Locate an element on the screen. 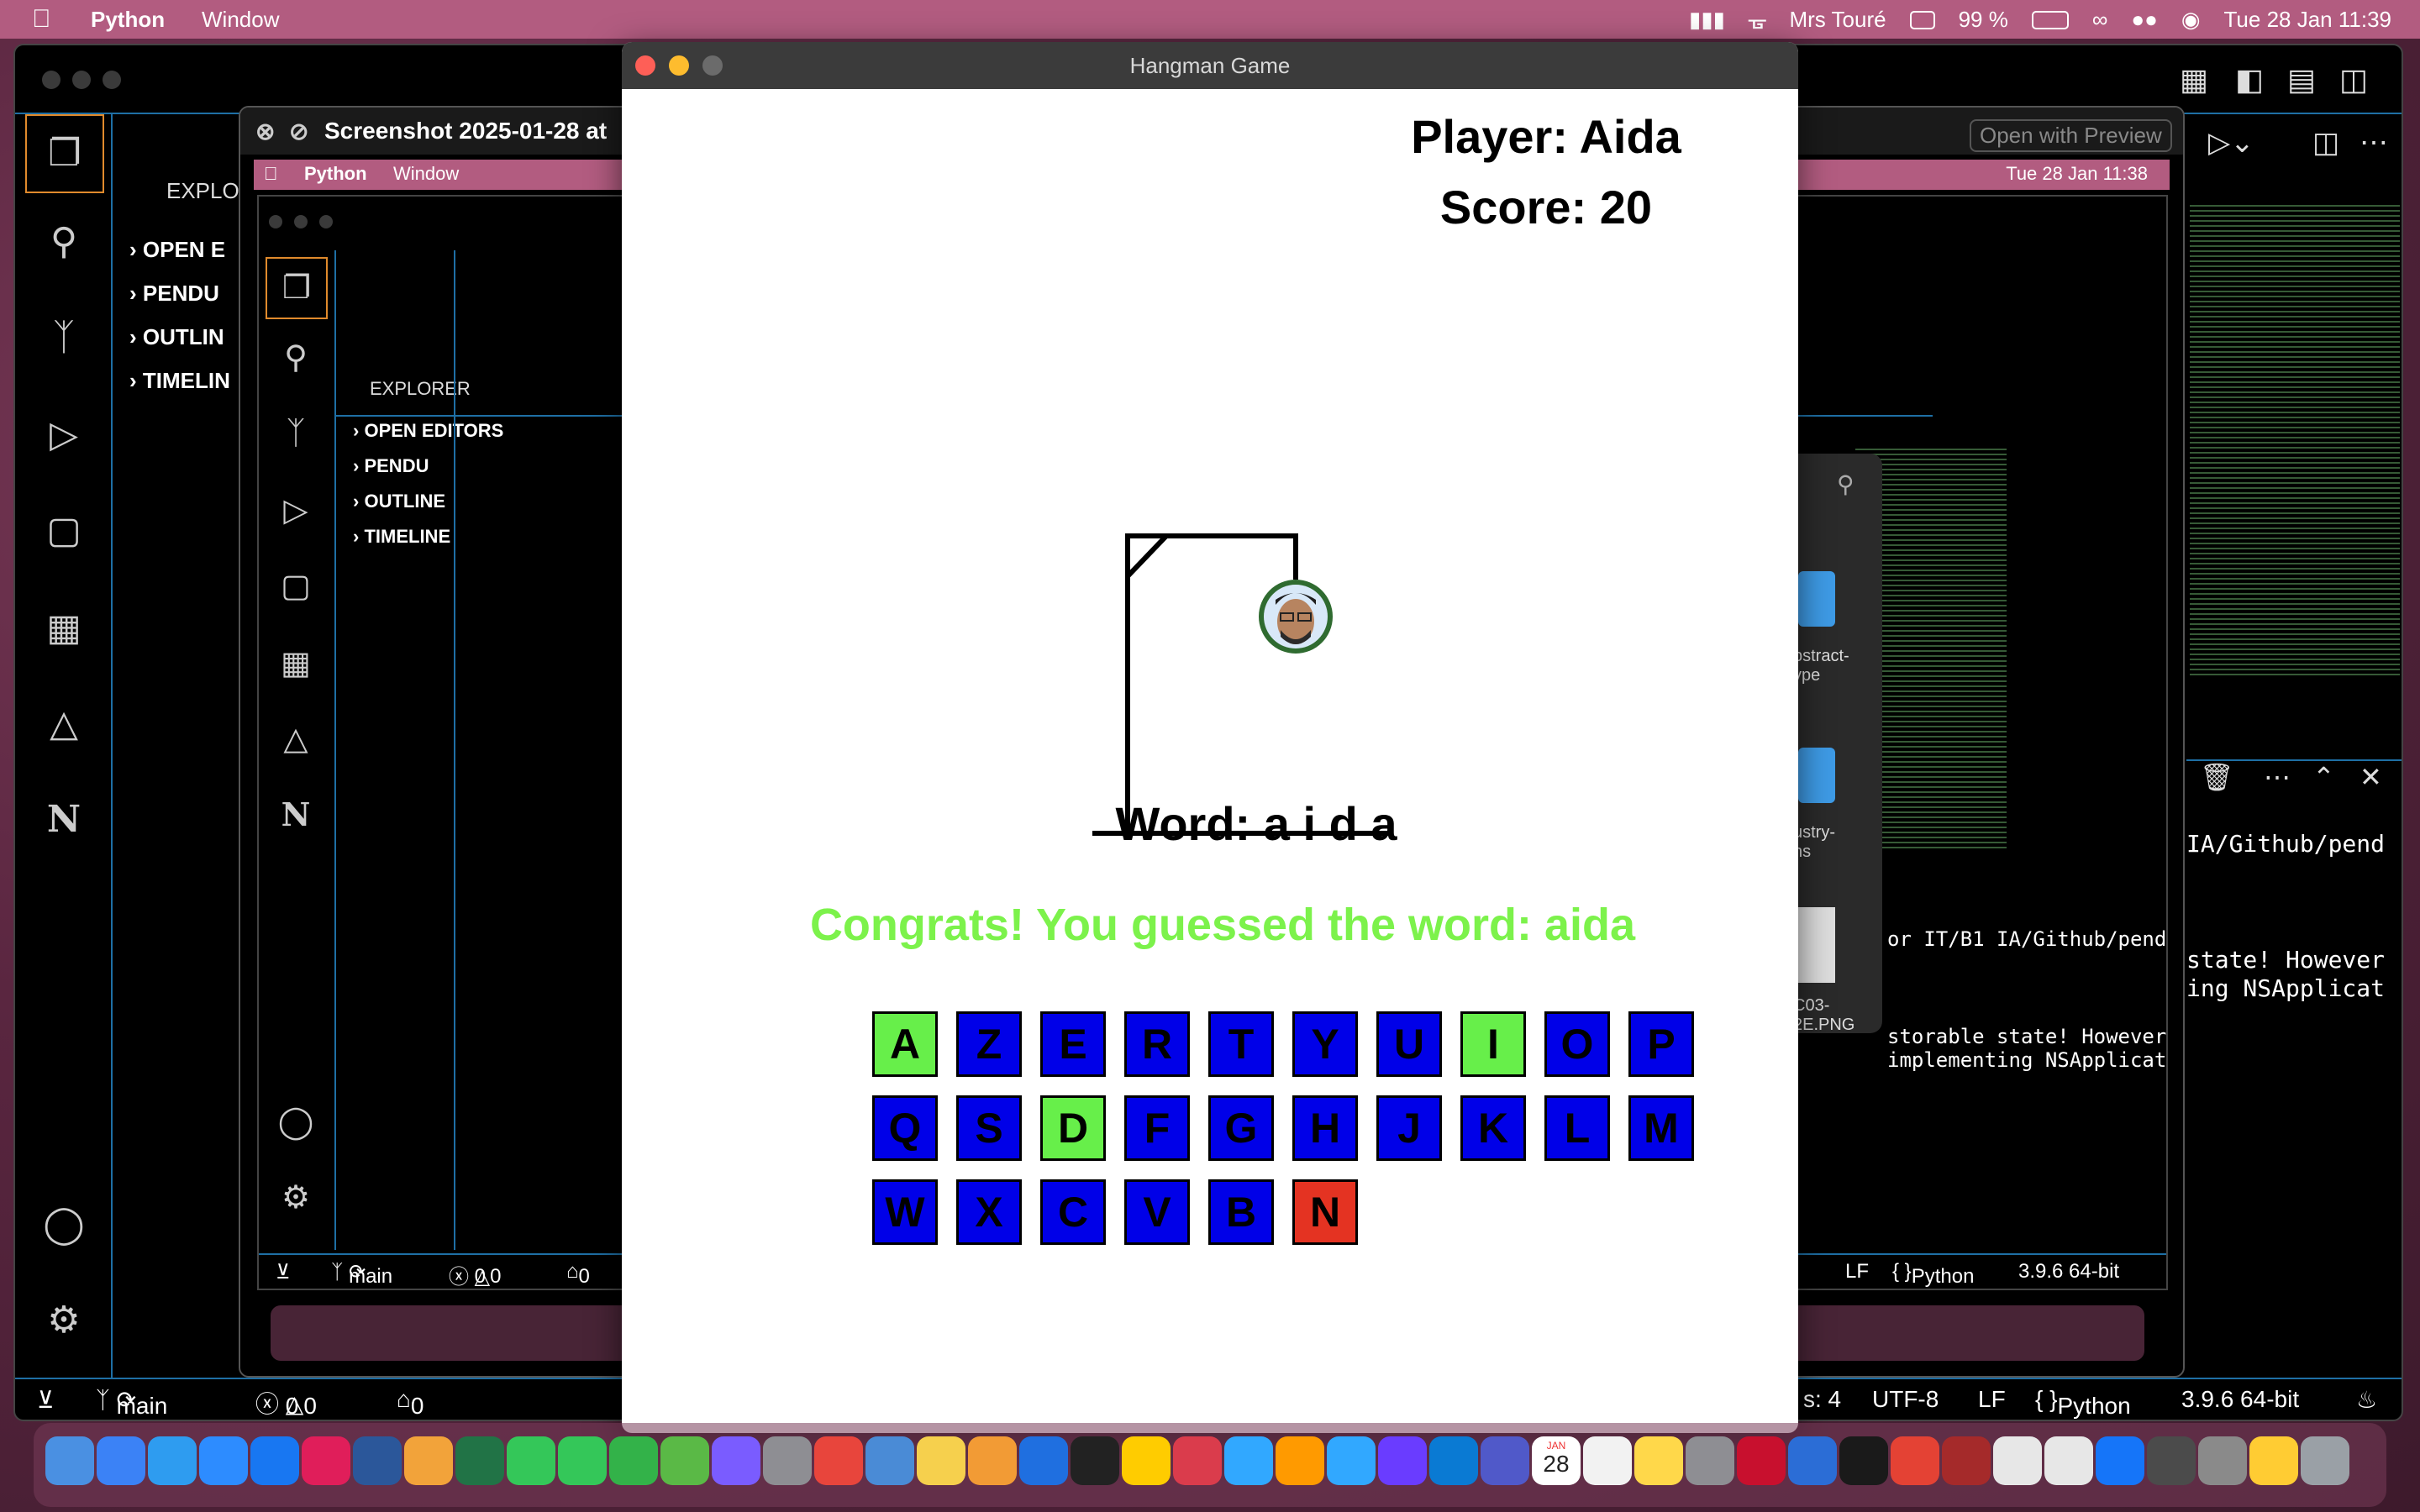 This screenshot has height=1512, width=2420. toggle-secondary-sidebar-icon: ◫ is located at coordinates (2353, 79).